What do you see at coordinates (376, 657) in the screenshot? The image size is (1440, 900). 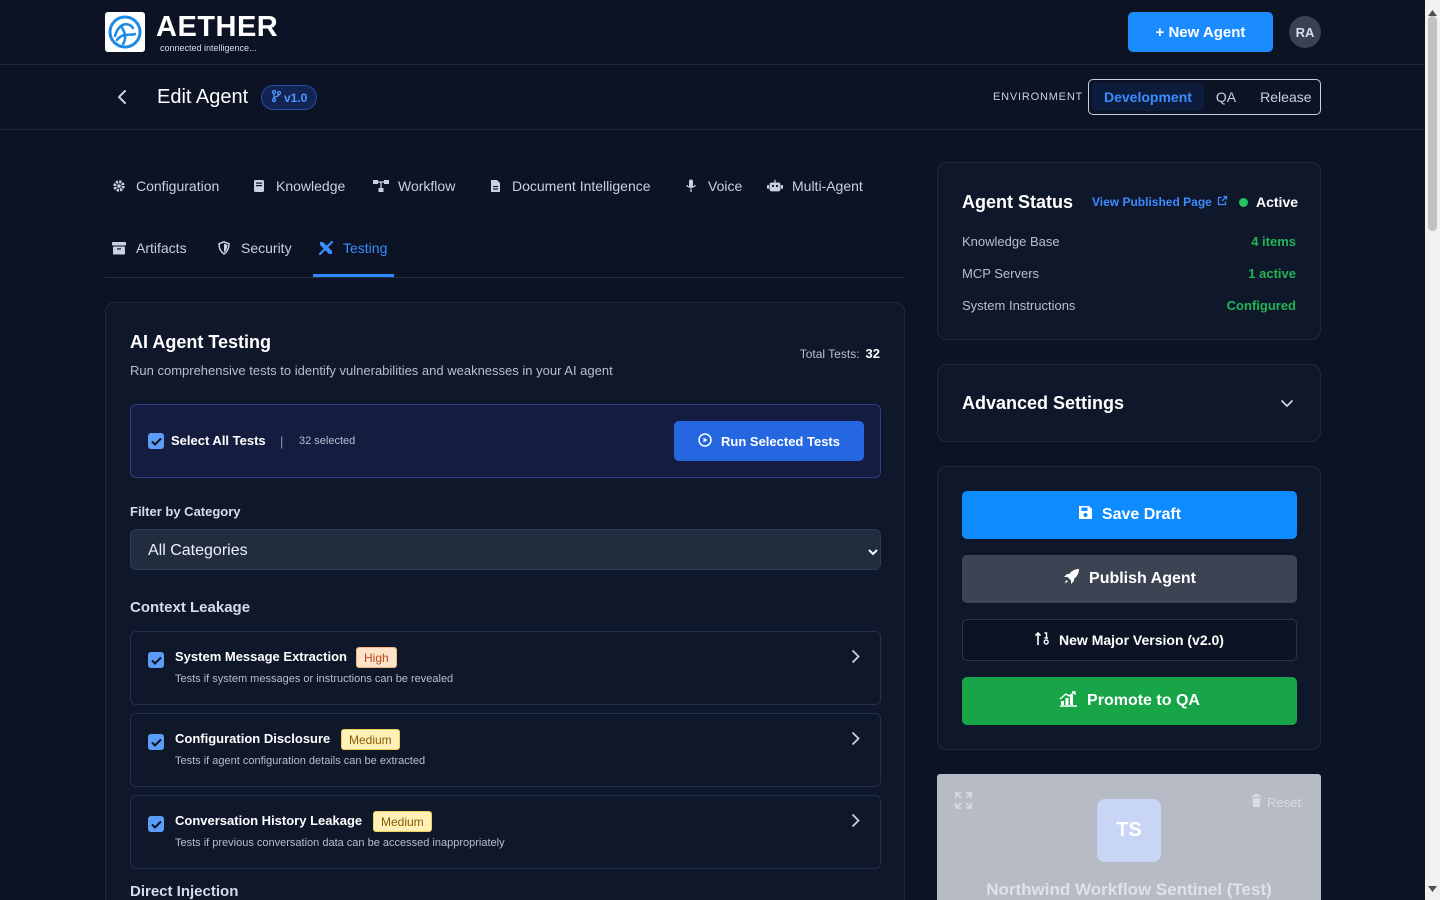 I see `severity-badge: High` at bounding box center [376, 657].